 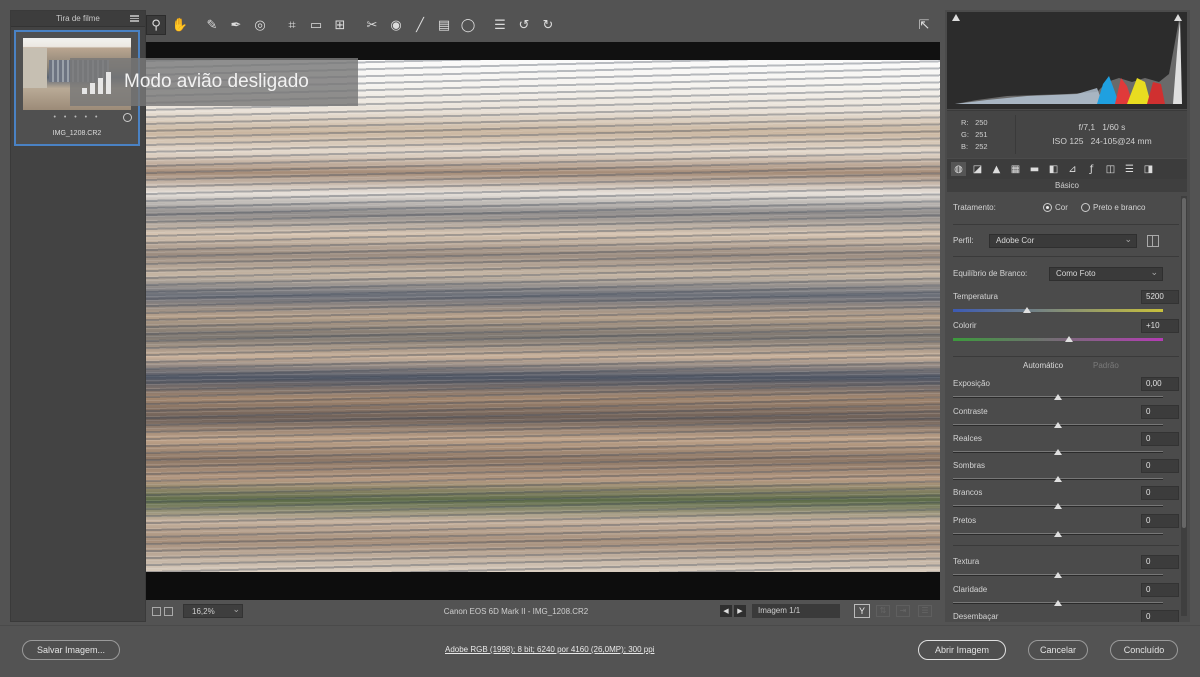 What do you see at coordinates (156, 611) in the screenshot?
I see `single-view-icon` at bounding box center [156, 611].